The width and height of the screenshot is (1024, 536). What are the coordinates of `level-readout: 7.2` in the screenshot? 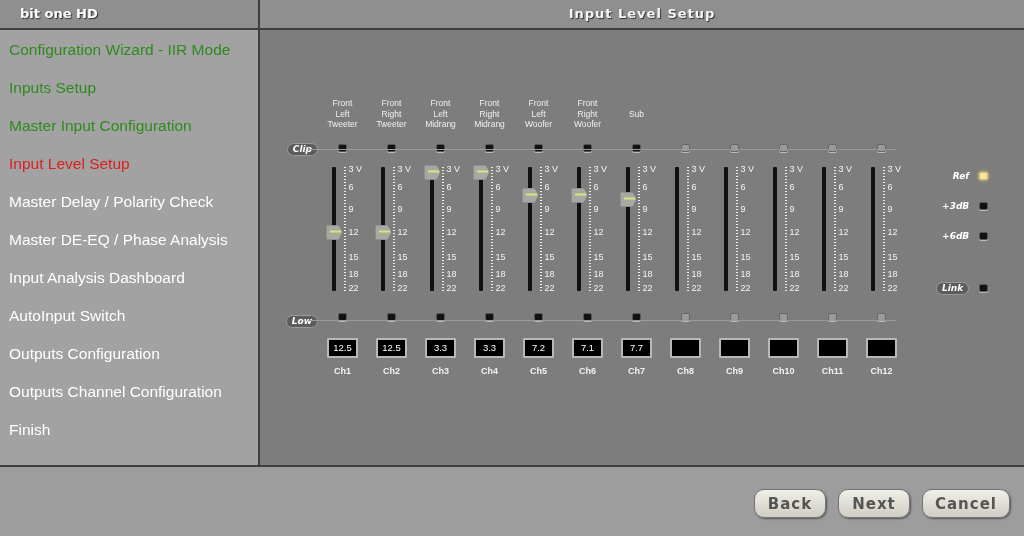 It's located at (538, 348).